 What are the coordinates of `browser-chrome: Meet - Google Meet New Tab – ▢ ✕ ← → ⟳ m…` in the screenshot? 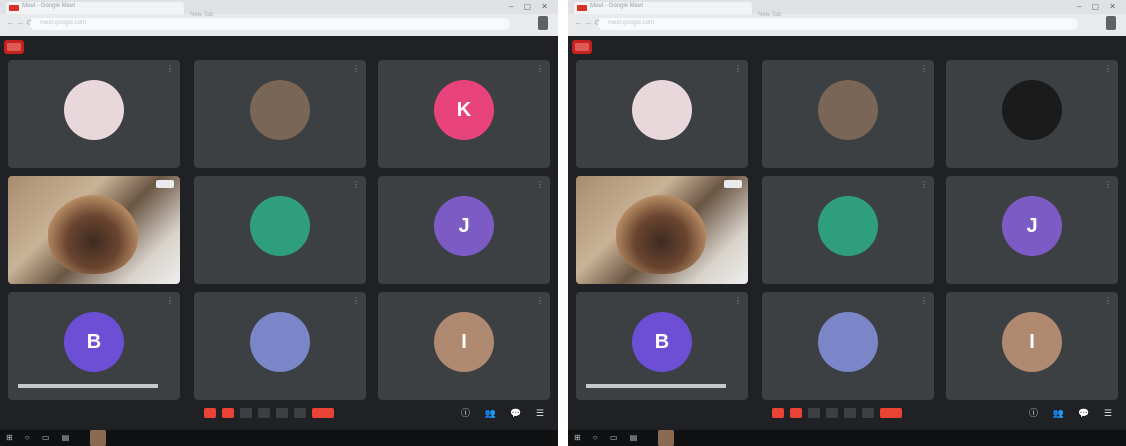 It's located at (279, 18).